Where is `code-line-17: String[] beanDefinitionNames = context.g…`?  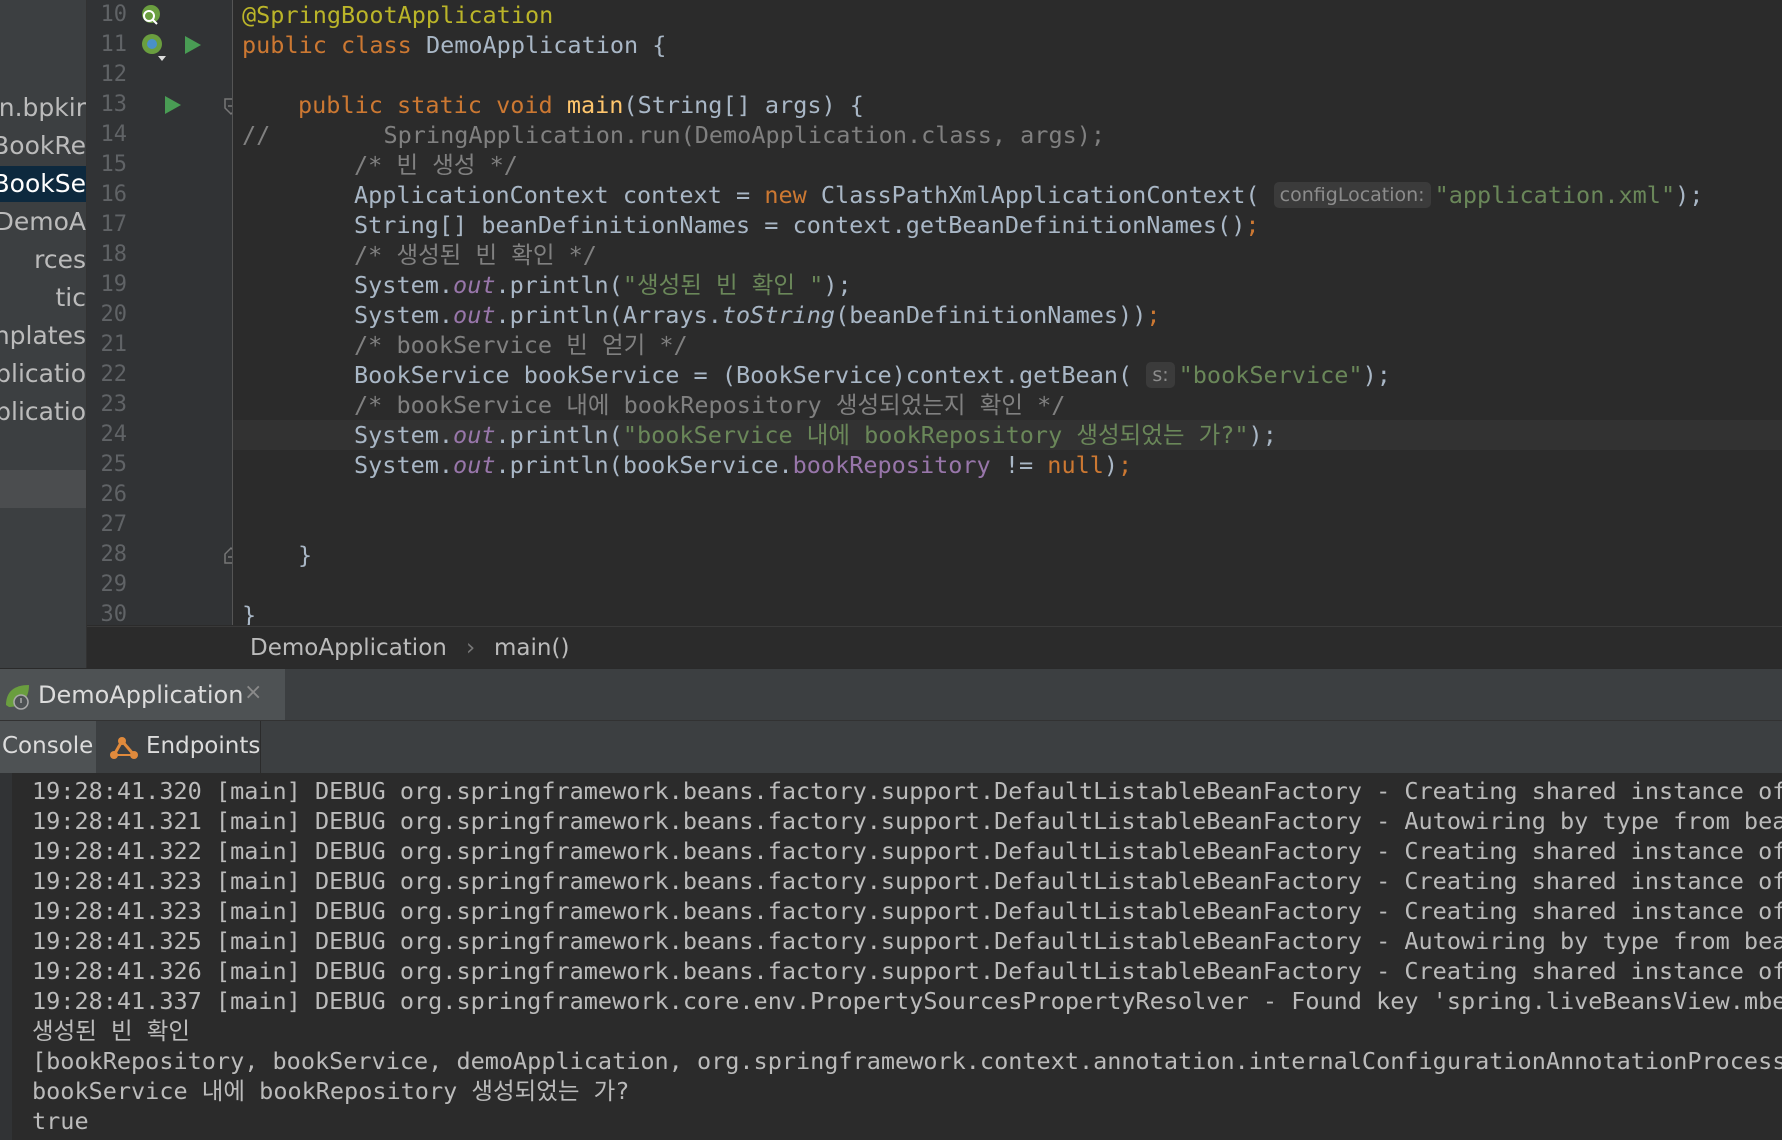 code-line-17: String[] beanDefinitionNames = context.g… is located at coordinates (807, 225).